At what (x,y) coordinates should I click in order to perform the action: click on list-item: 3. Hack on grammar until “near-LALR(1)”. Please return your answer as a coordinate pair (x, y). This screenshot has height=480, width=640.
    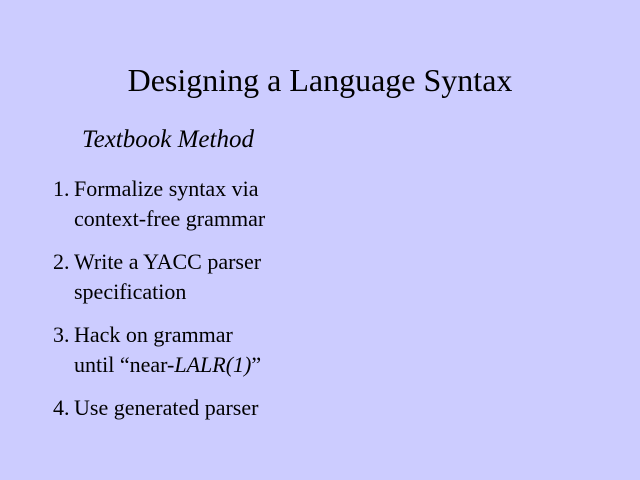
    Looking at the image, I should click on (333, 350).